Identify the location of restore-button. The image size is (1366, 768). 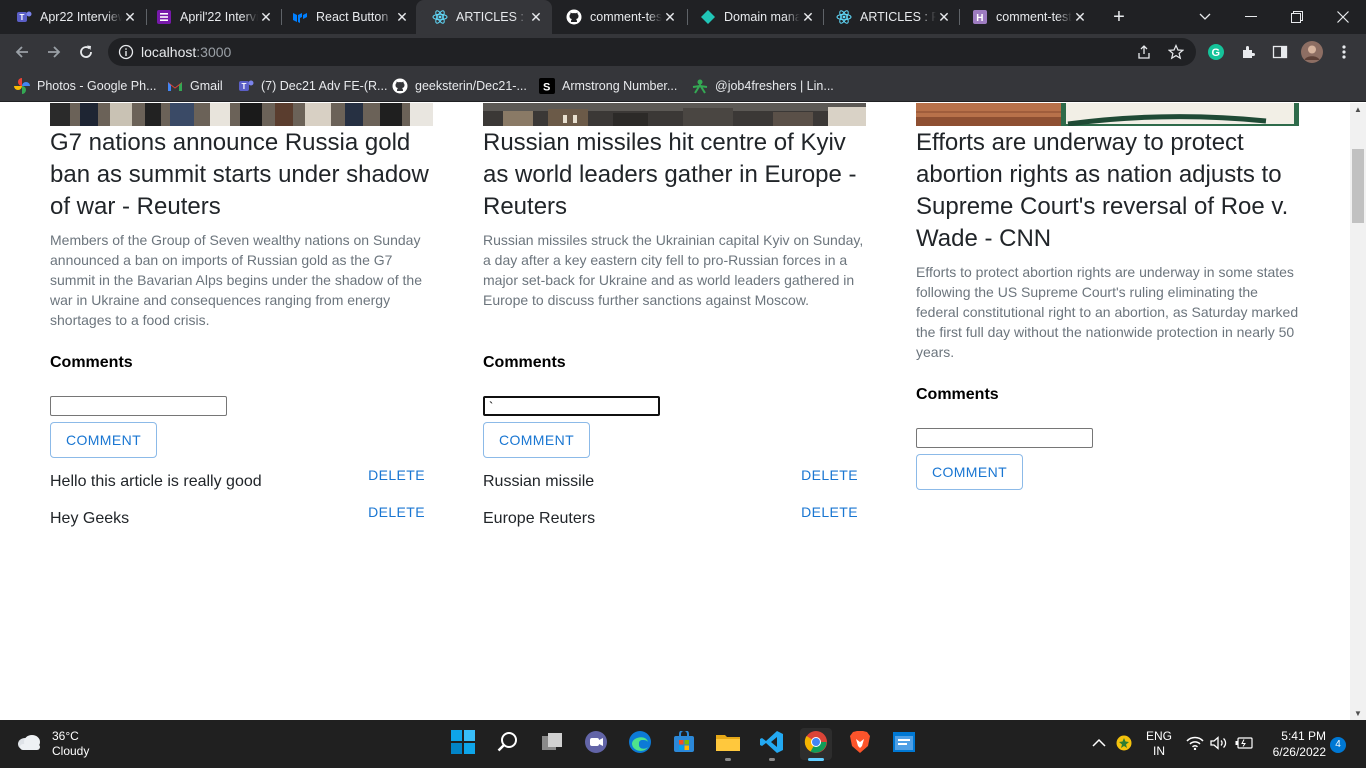
(1297, 17).